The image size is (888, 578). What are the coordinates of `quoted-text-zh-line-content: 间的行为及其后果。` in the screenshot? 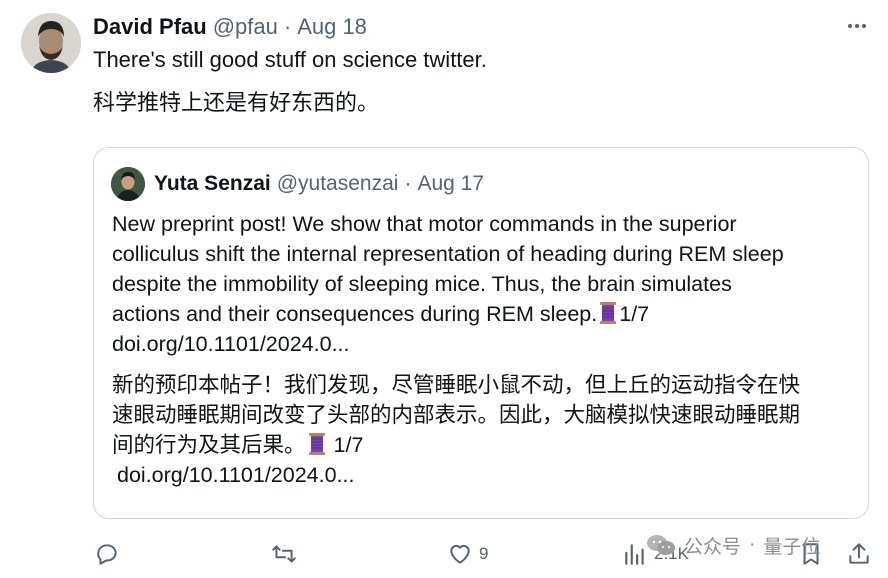 It's located at (209, 445).